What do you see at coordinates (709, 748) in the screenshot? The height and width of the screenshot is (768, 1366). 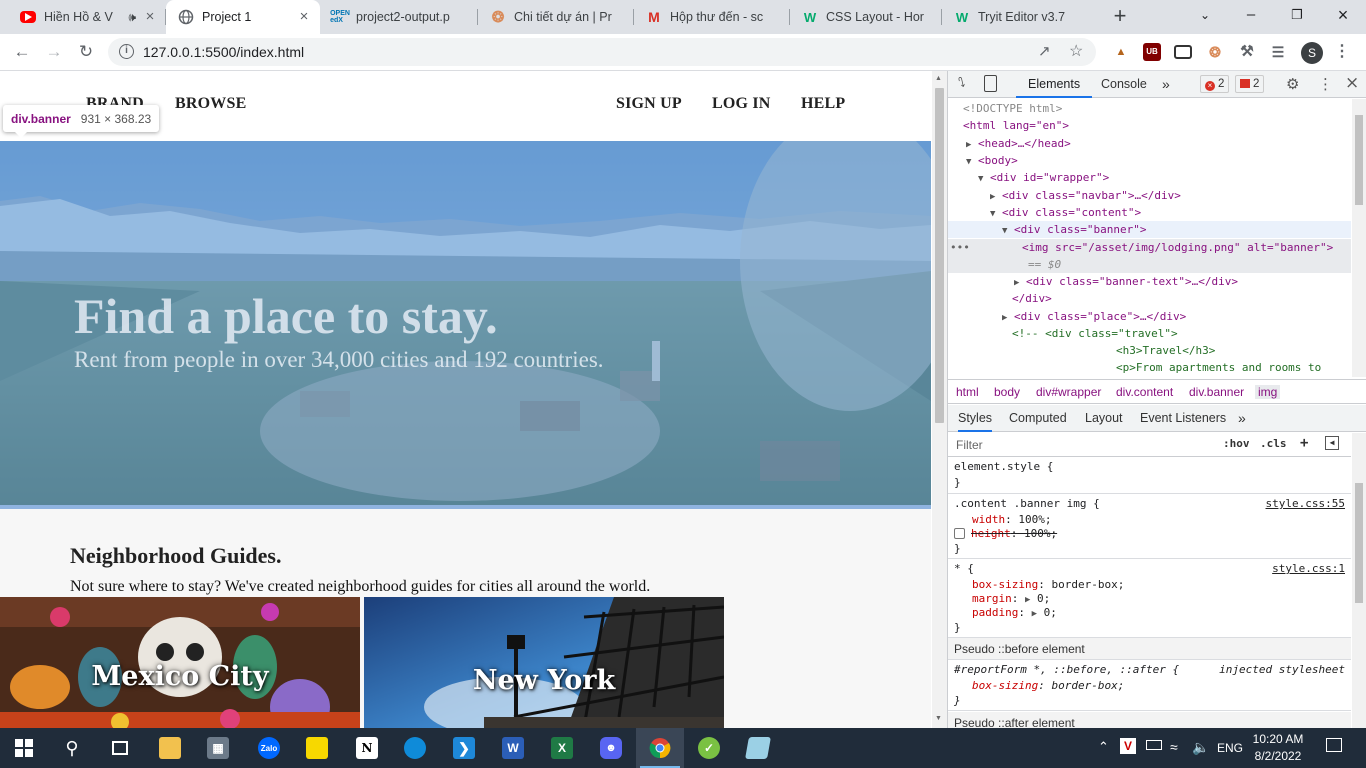 I see `taskbar-app-green: ✓` at bounding box center [709, 748].